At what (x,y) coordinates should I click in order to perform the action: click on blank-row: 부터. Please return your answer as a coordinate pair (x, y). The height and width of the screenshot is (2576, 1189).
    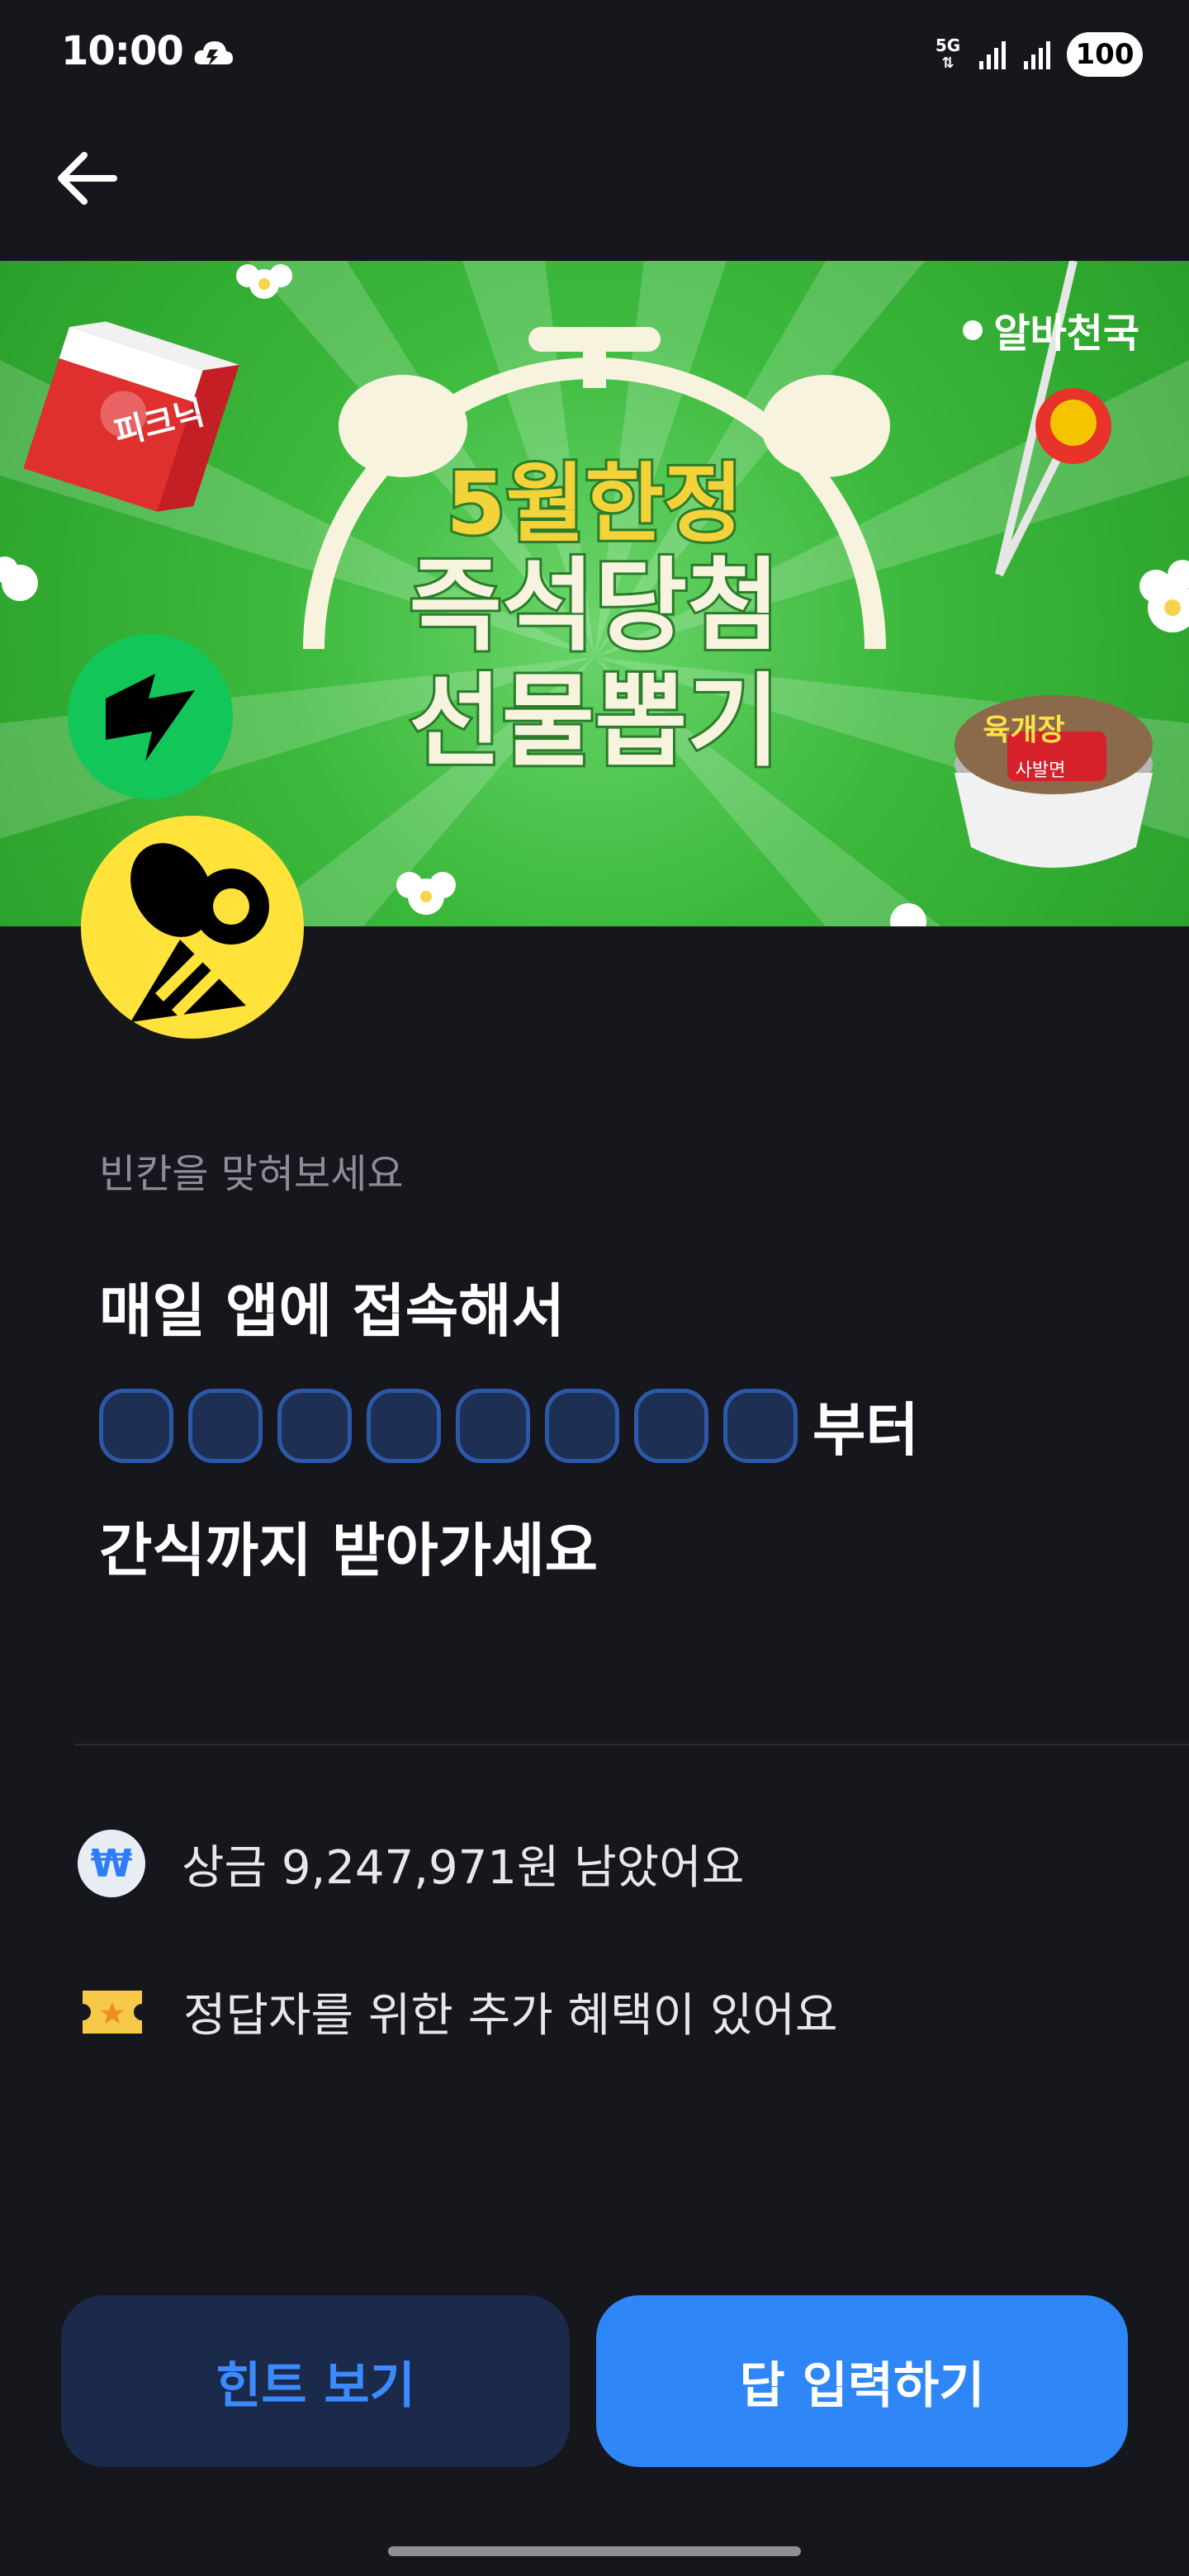
    Looking at the image, I should click on (509, 1425).